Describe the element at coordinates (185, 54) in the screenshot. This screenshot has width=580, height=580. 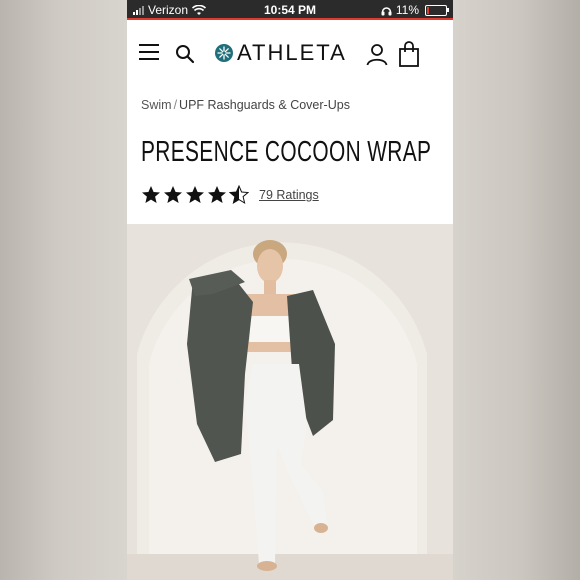
I see `search-icon` at that location.